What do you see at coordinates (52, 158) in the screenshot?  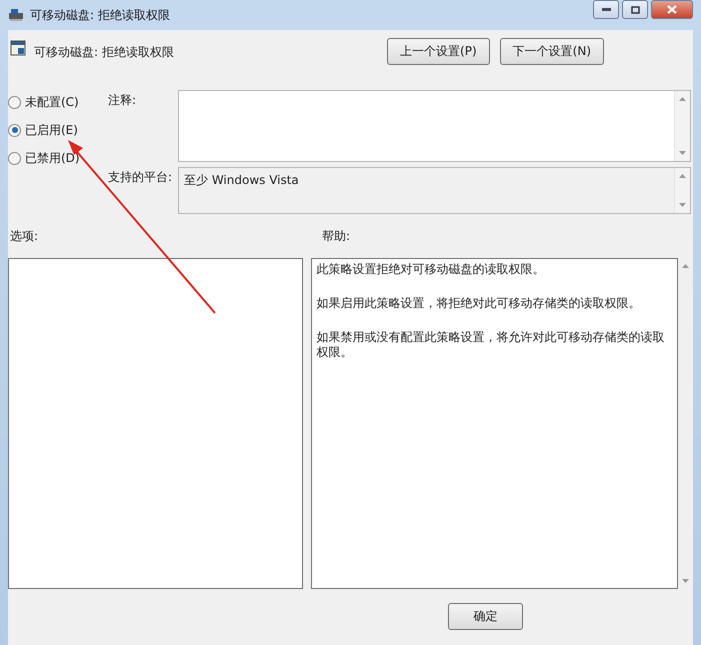 I see `radio-label: 已禁用(D)` at bounding box center [52, 158].